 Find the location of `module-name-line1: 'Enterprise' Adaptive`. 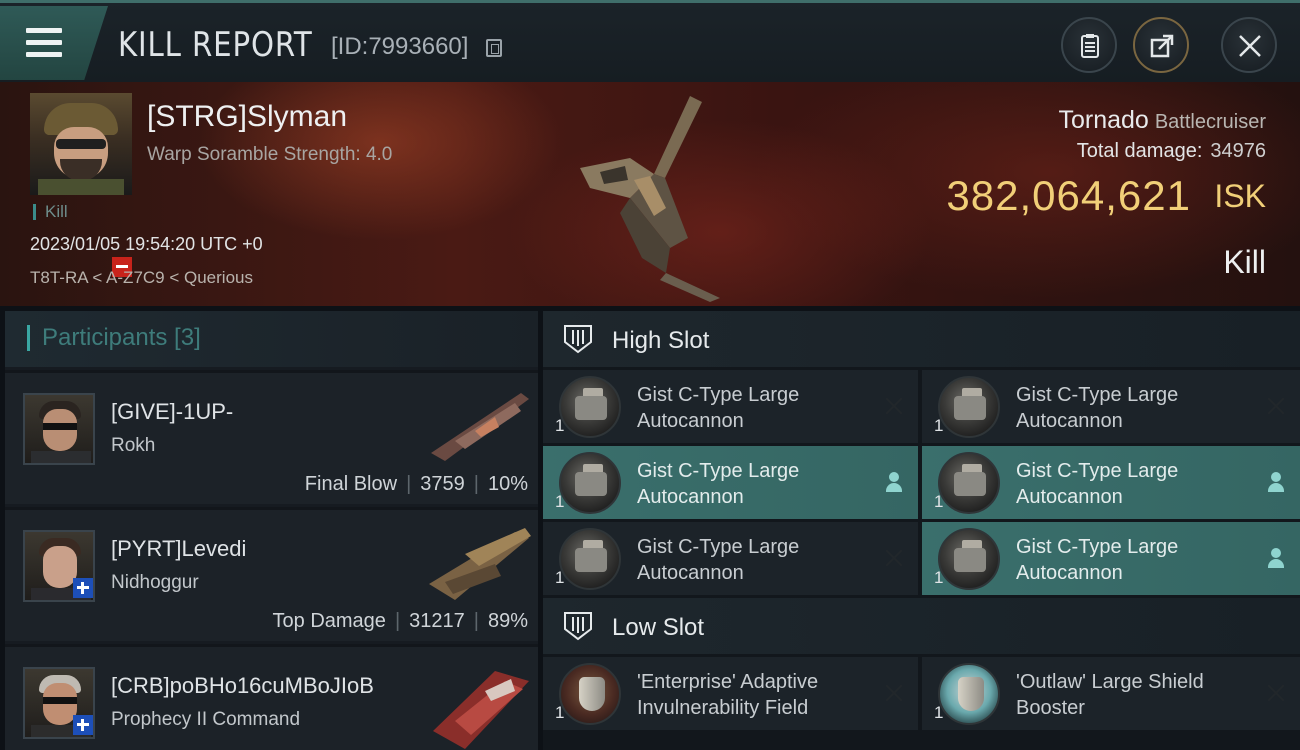

module-name-line1: 'Enterprise' Adaptive is located at coordinates (728, 682).